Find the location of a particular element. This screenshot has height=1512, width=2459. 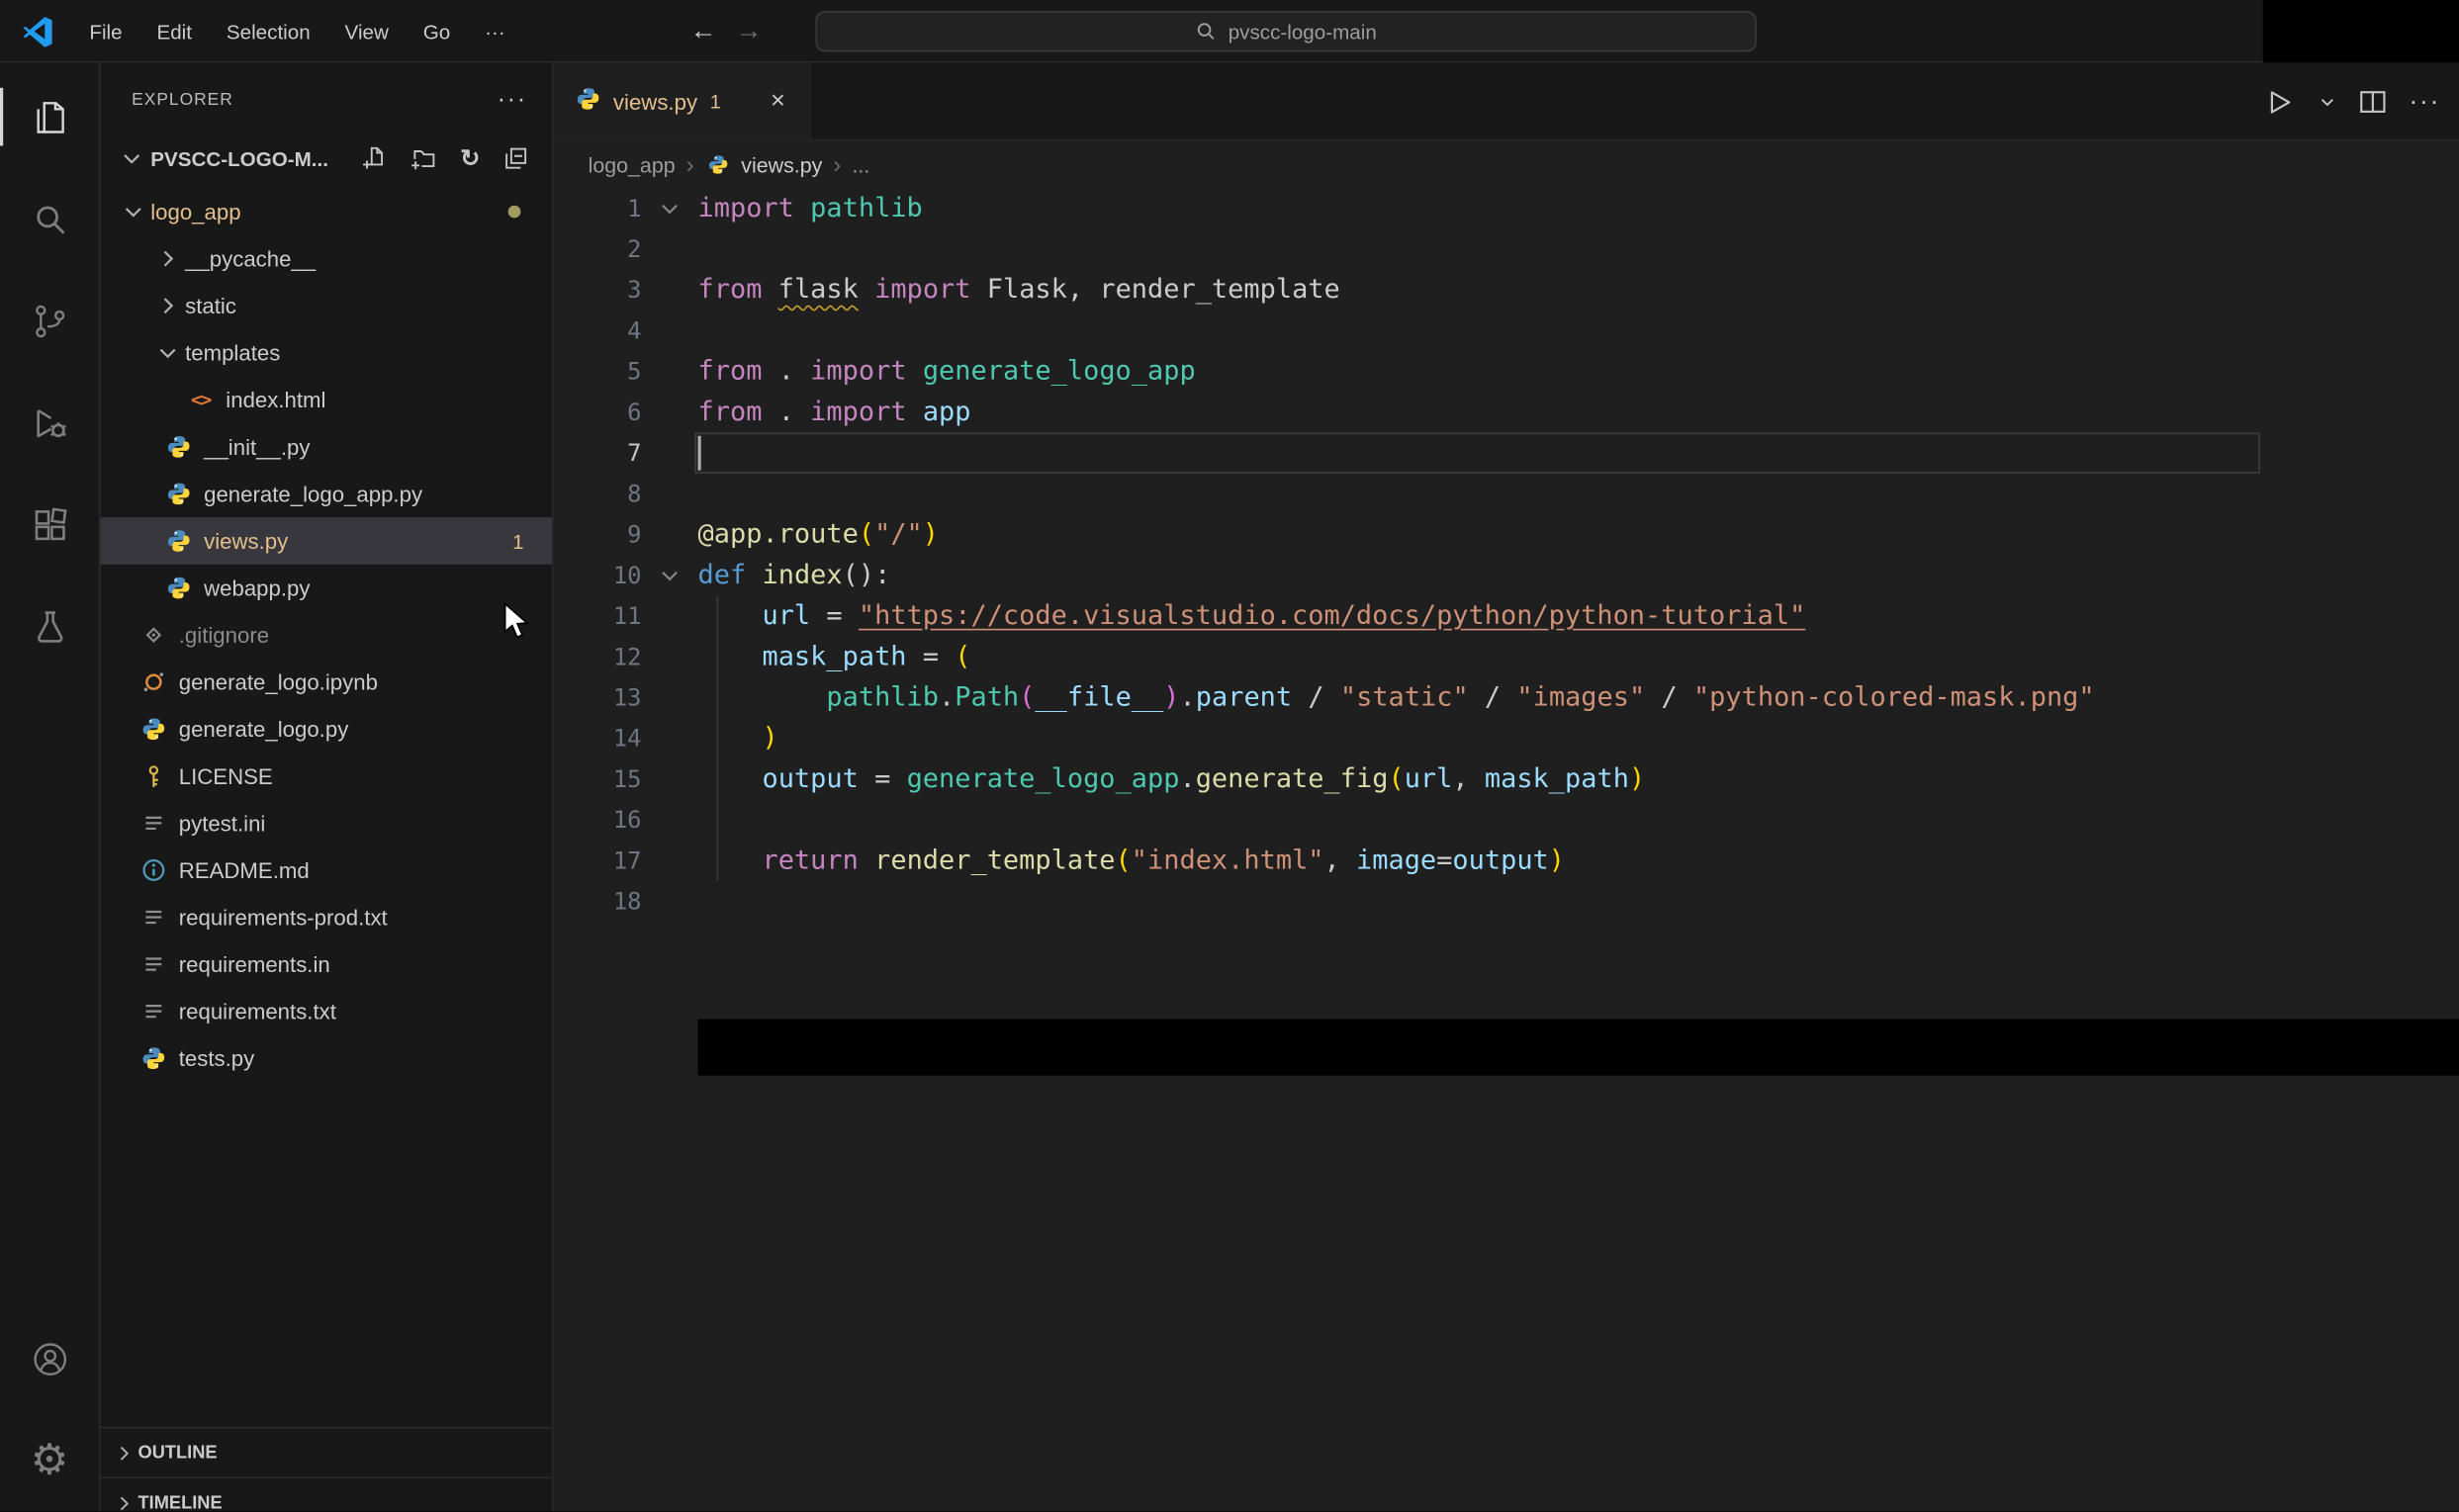

tree-item-templates: templates is located at coordinates (326, 353).